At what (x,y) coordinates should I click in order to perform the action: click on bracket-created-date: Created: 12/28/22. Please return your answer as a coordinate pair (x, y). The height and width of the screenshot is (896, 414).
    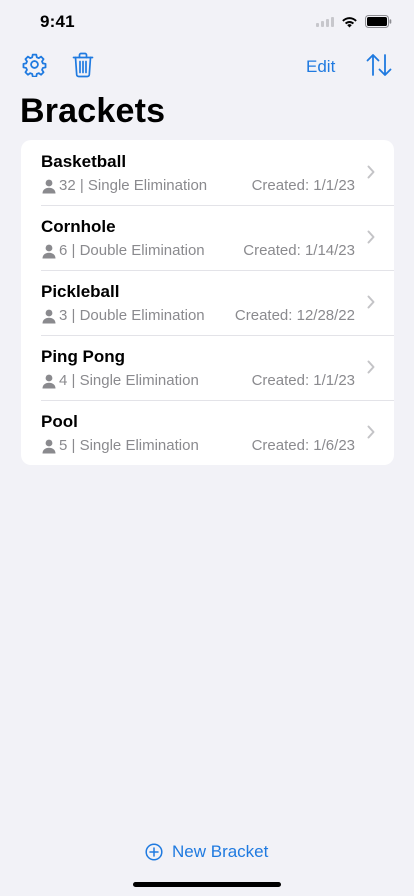
    Looking at the image, I should click on (294, 315).